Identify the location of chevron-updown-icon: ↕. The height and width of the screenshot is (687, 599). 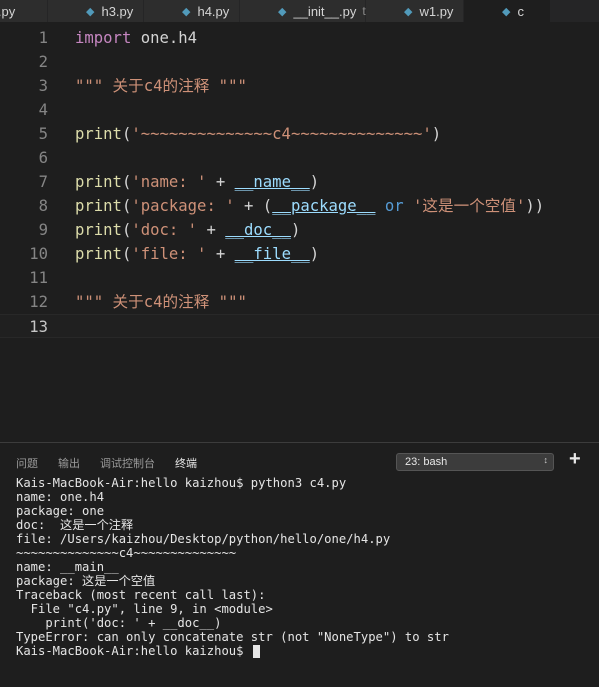
(546, 460).